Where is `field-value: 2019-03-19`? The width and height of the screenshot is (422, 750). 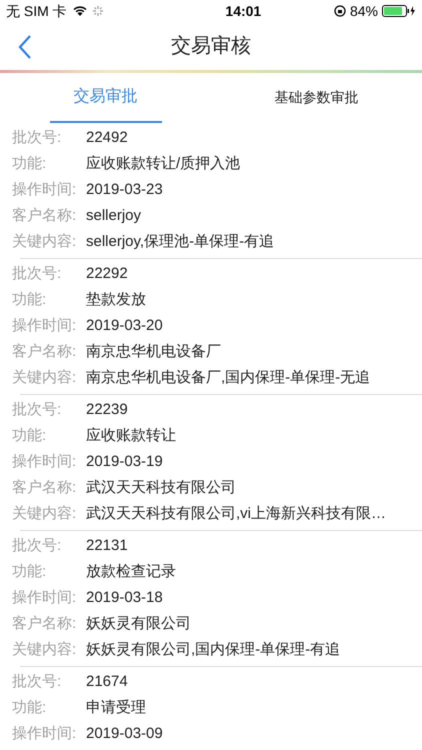 field-value: 2019-03-19 is located at coordinates (124, 462).